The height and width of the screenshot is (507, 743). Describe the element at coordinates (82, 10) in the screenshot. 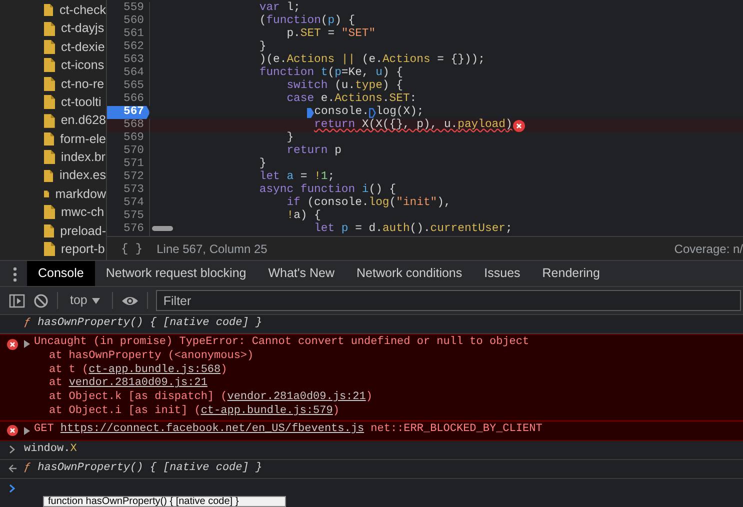

I see `file-name: ct-check` at that location.